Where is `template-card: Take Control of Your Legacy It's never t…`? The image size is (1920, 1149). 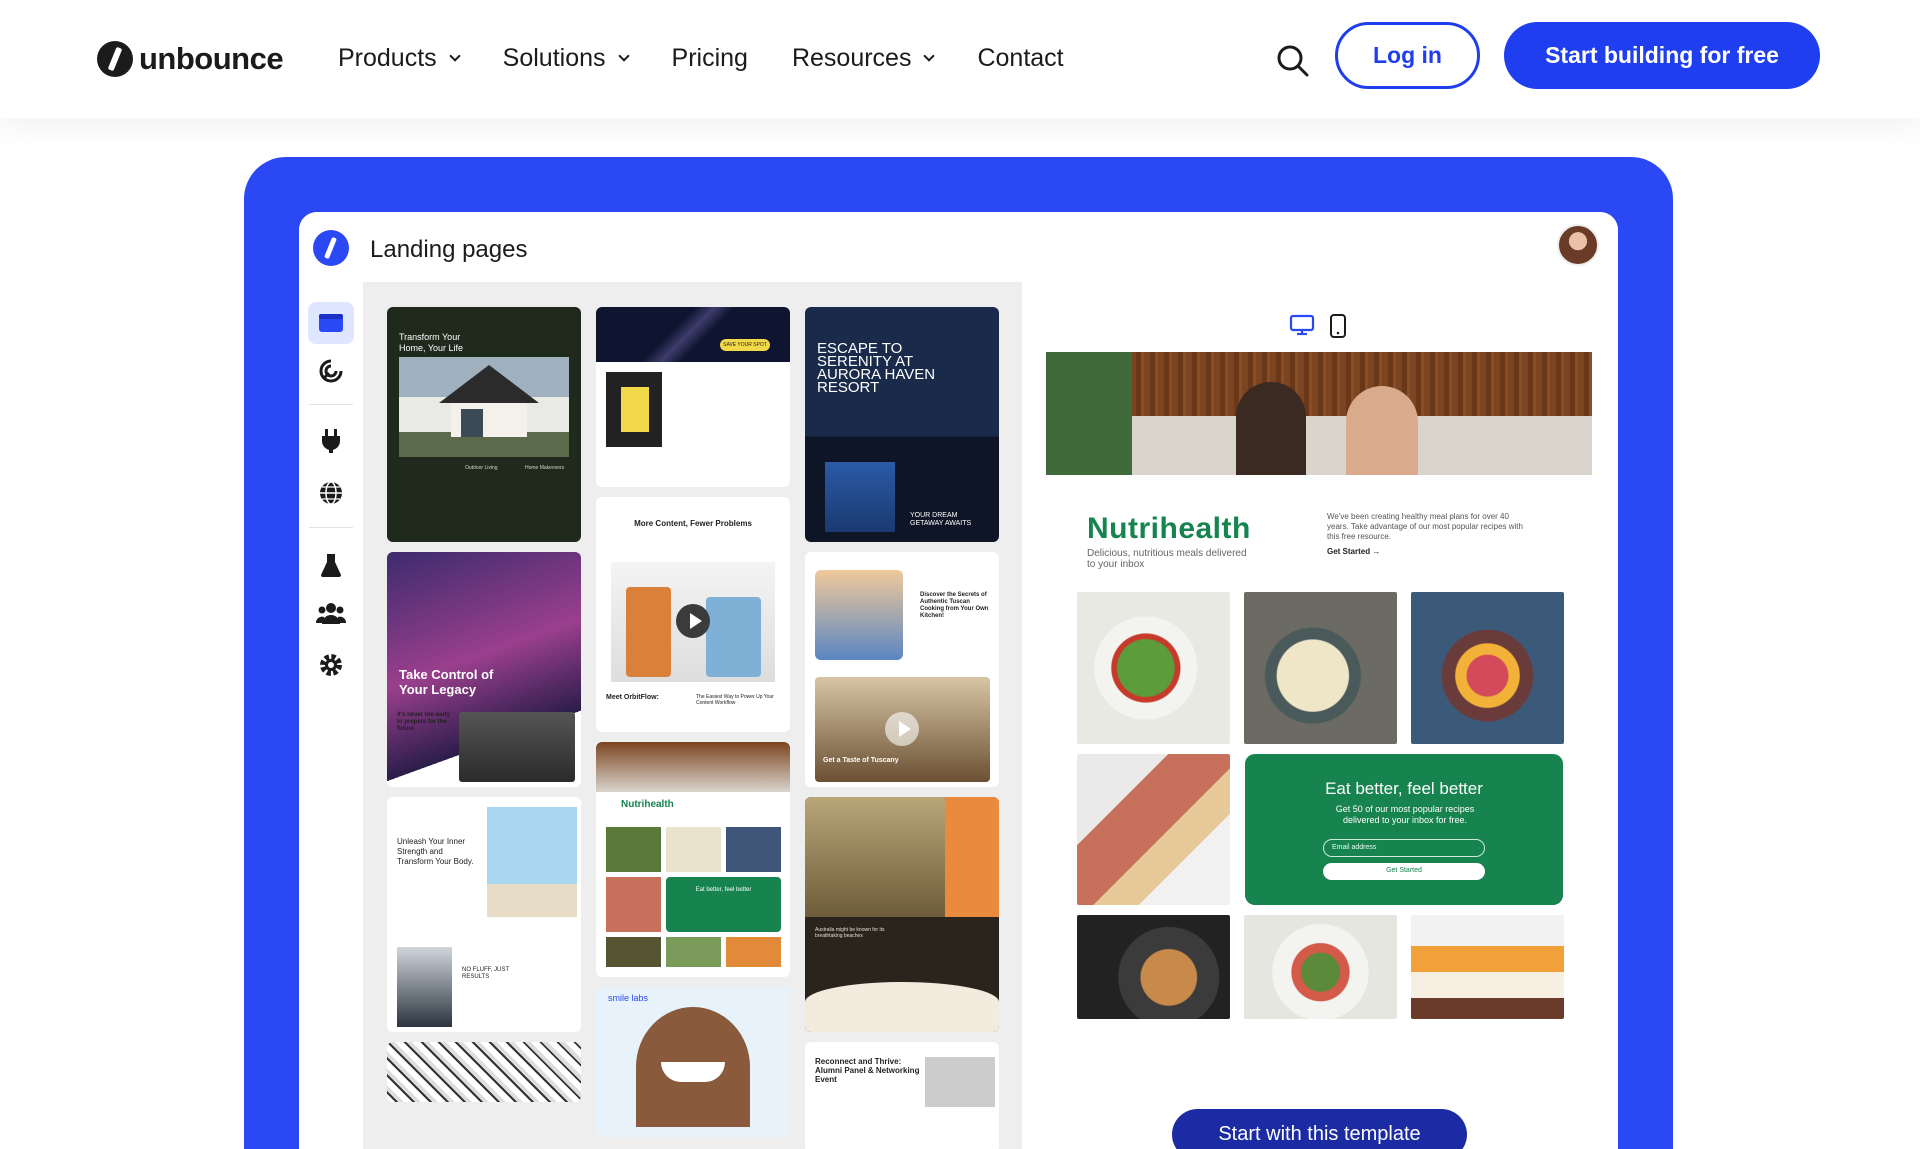
template-card: Take Control of Your Legacy It's never t… is located at coordinates (484, 669).